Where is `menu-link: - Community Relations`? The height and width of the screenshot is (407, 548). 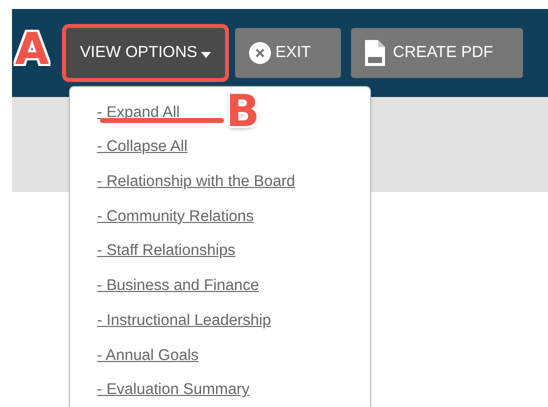 menu-link: - Community Relations is located at coordinates (175, 216).